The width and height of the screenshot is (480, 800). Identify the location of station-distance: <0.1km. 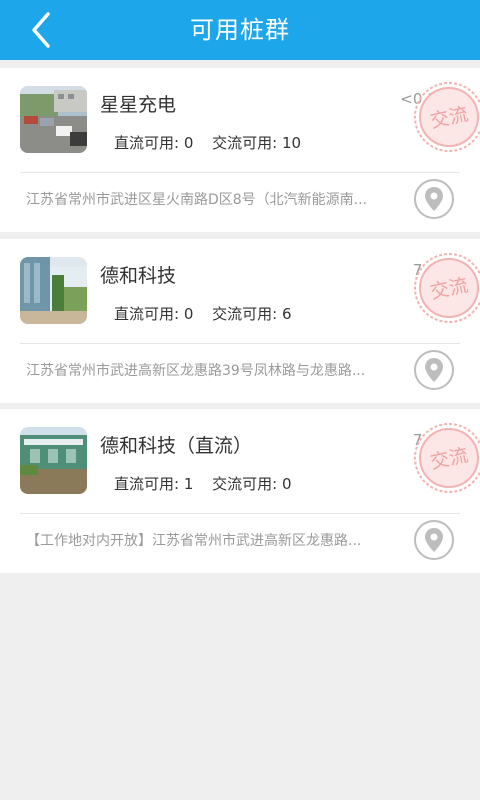
(430, 99).